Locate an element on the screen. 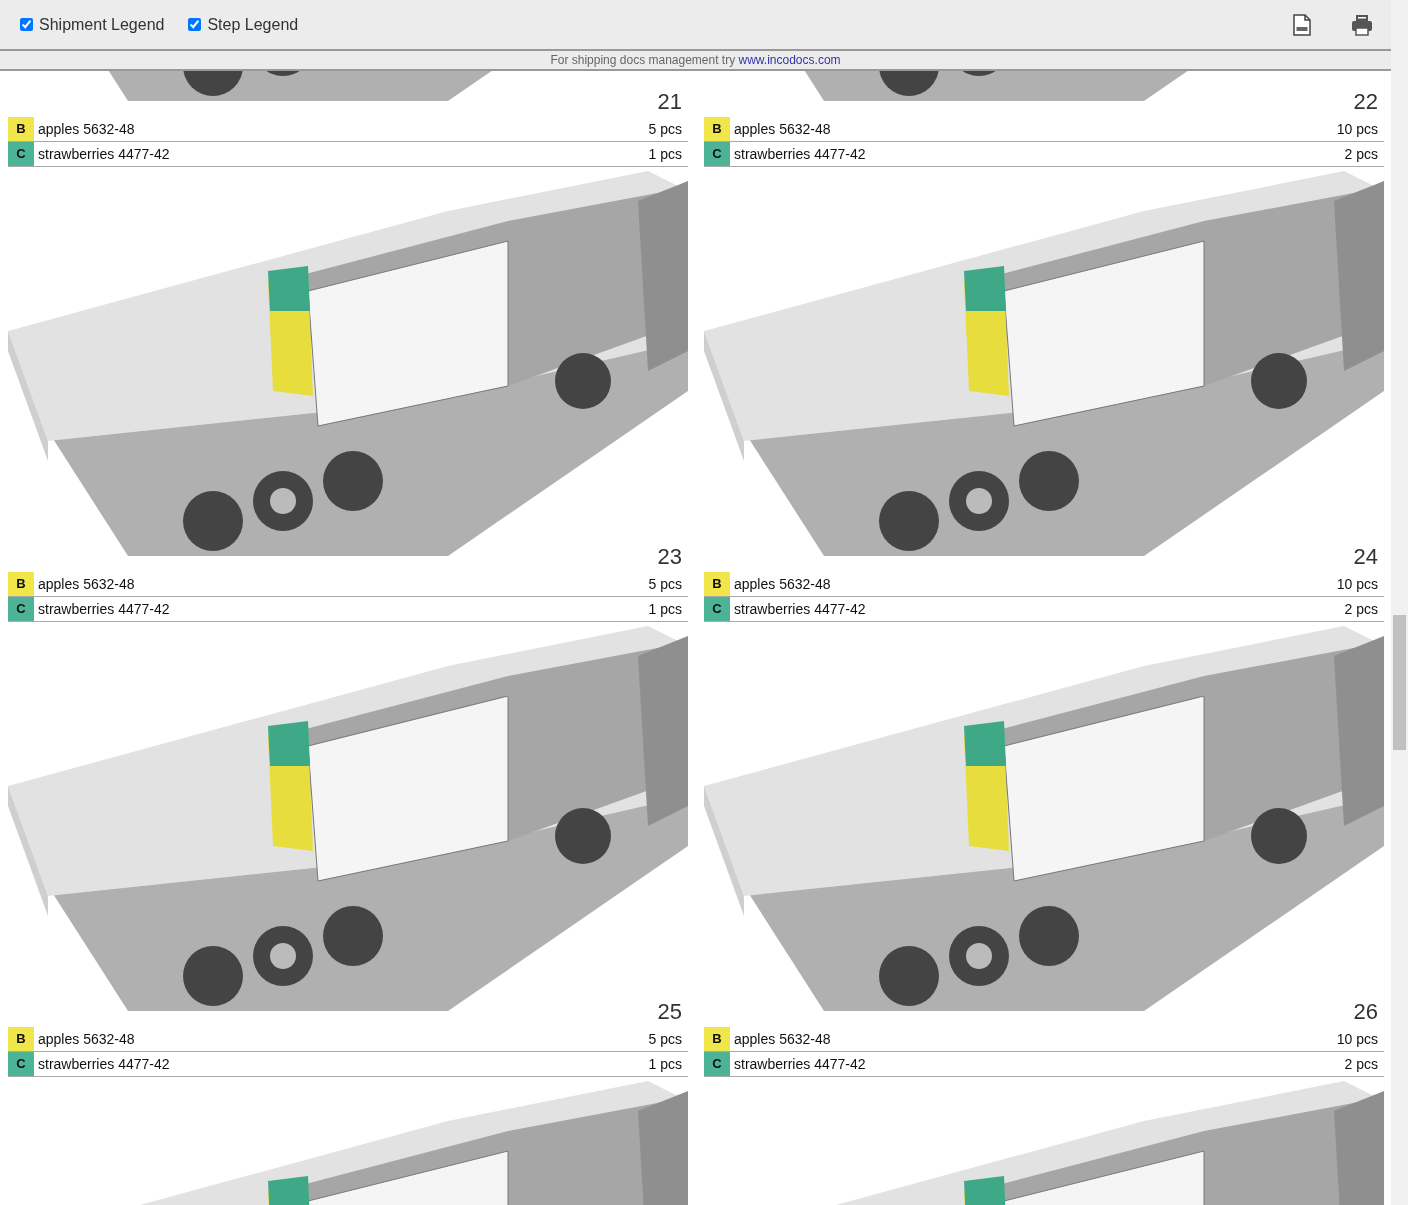 The height and width of the screenshot is (1205, 1408). checkbox-label: Step Legend is located at coordinates (253, 24).